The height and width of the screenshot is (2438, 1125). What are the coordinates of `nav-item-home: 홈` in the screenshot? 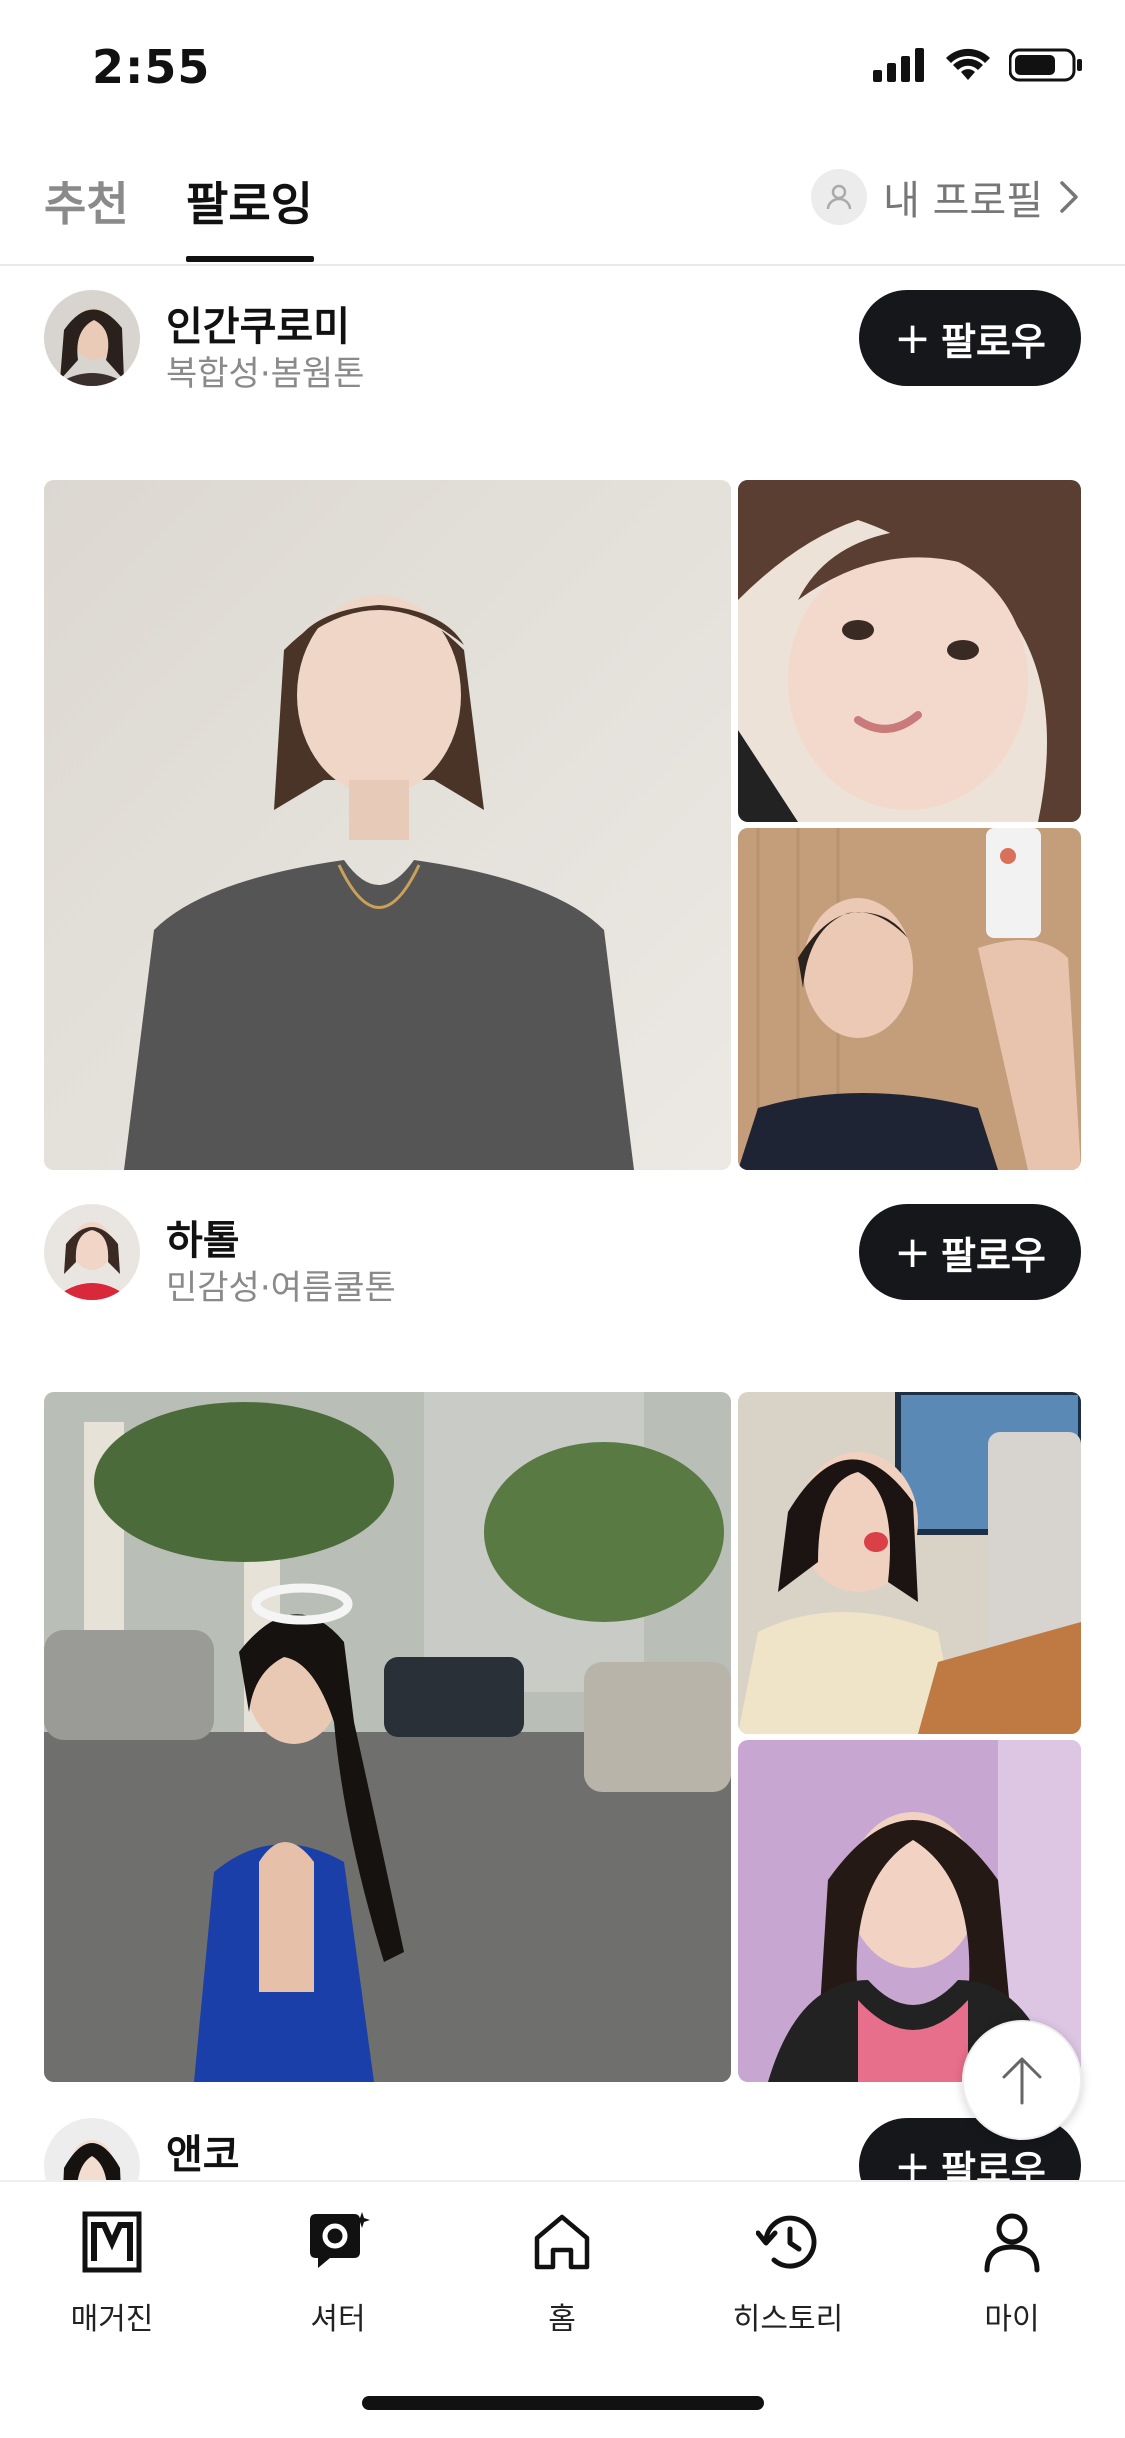 It's located at (562, 2270).